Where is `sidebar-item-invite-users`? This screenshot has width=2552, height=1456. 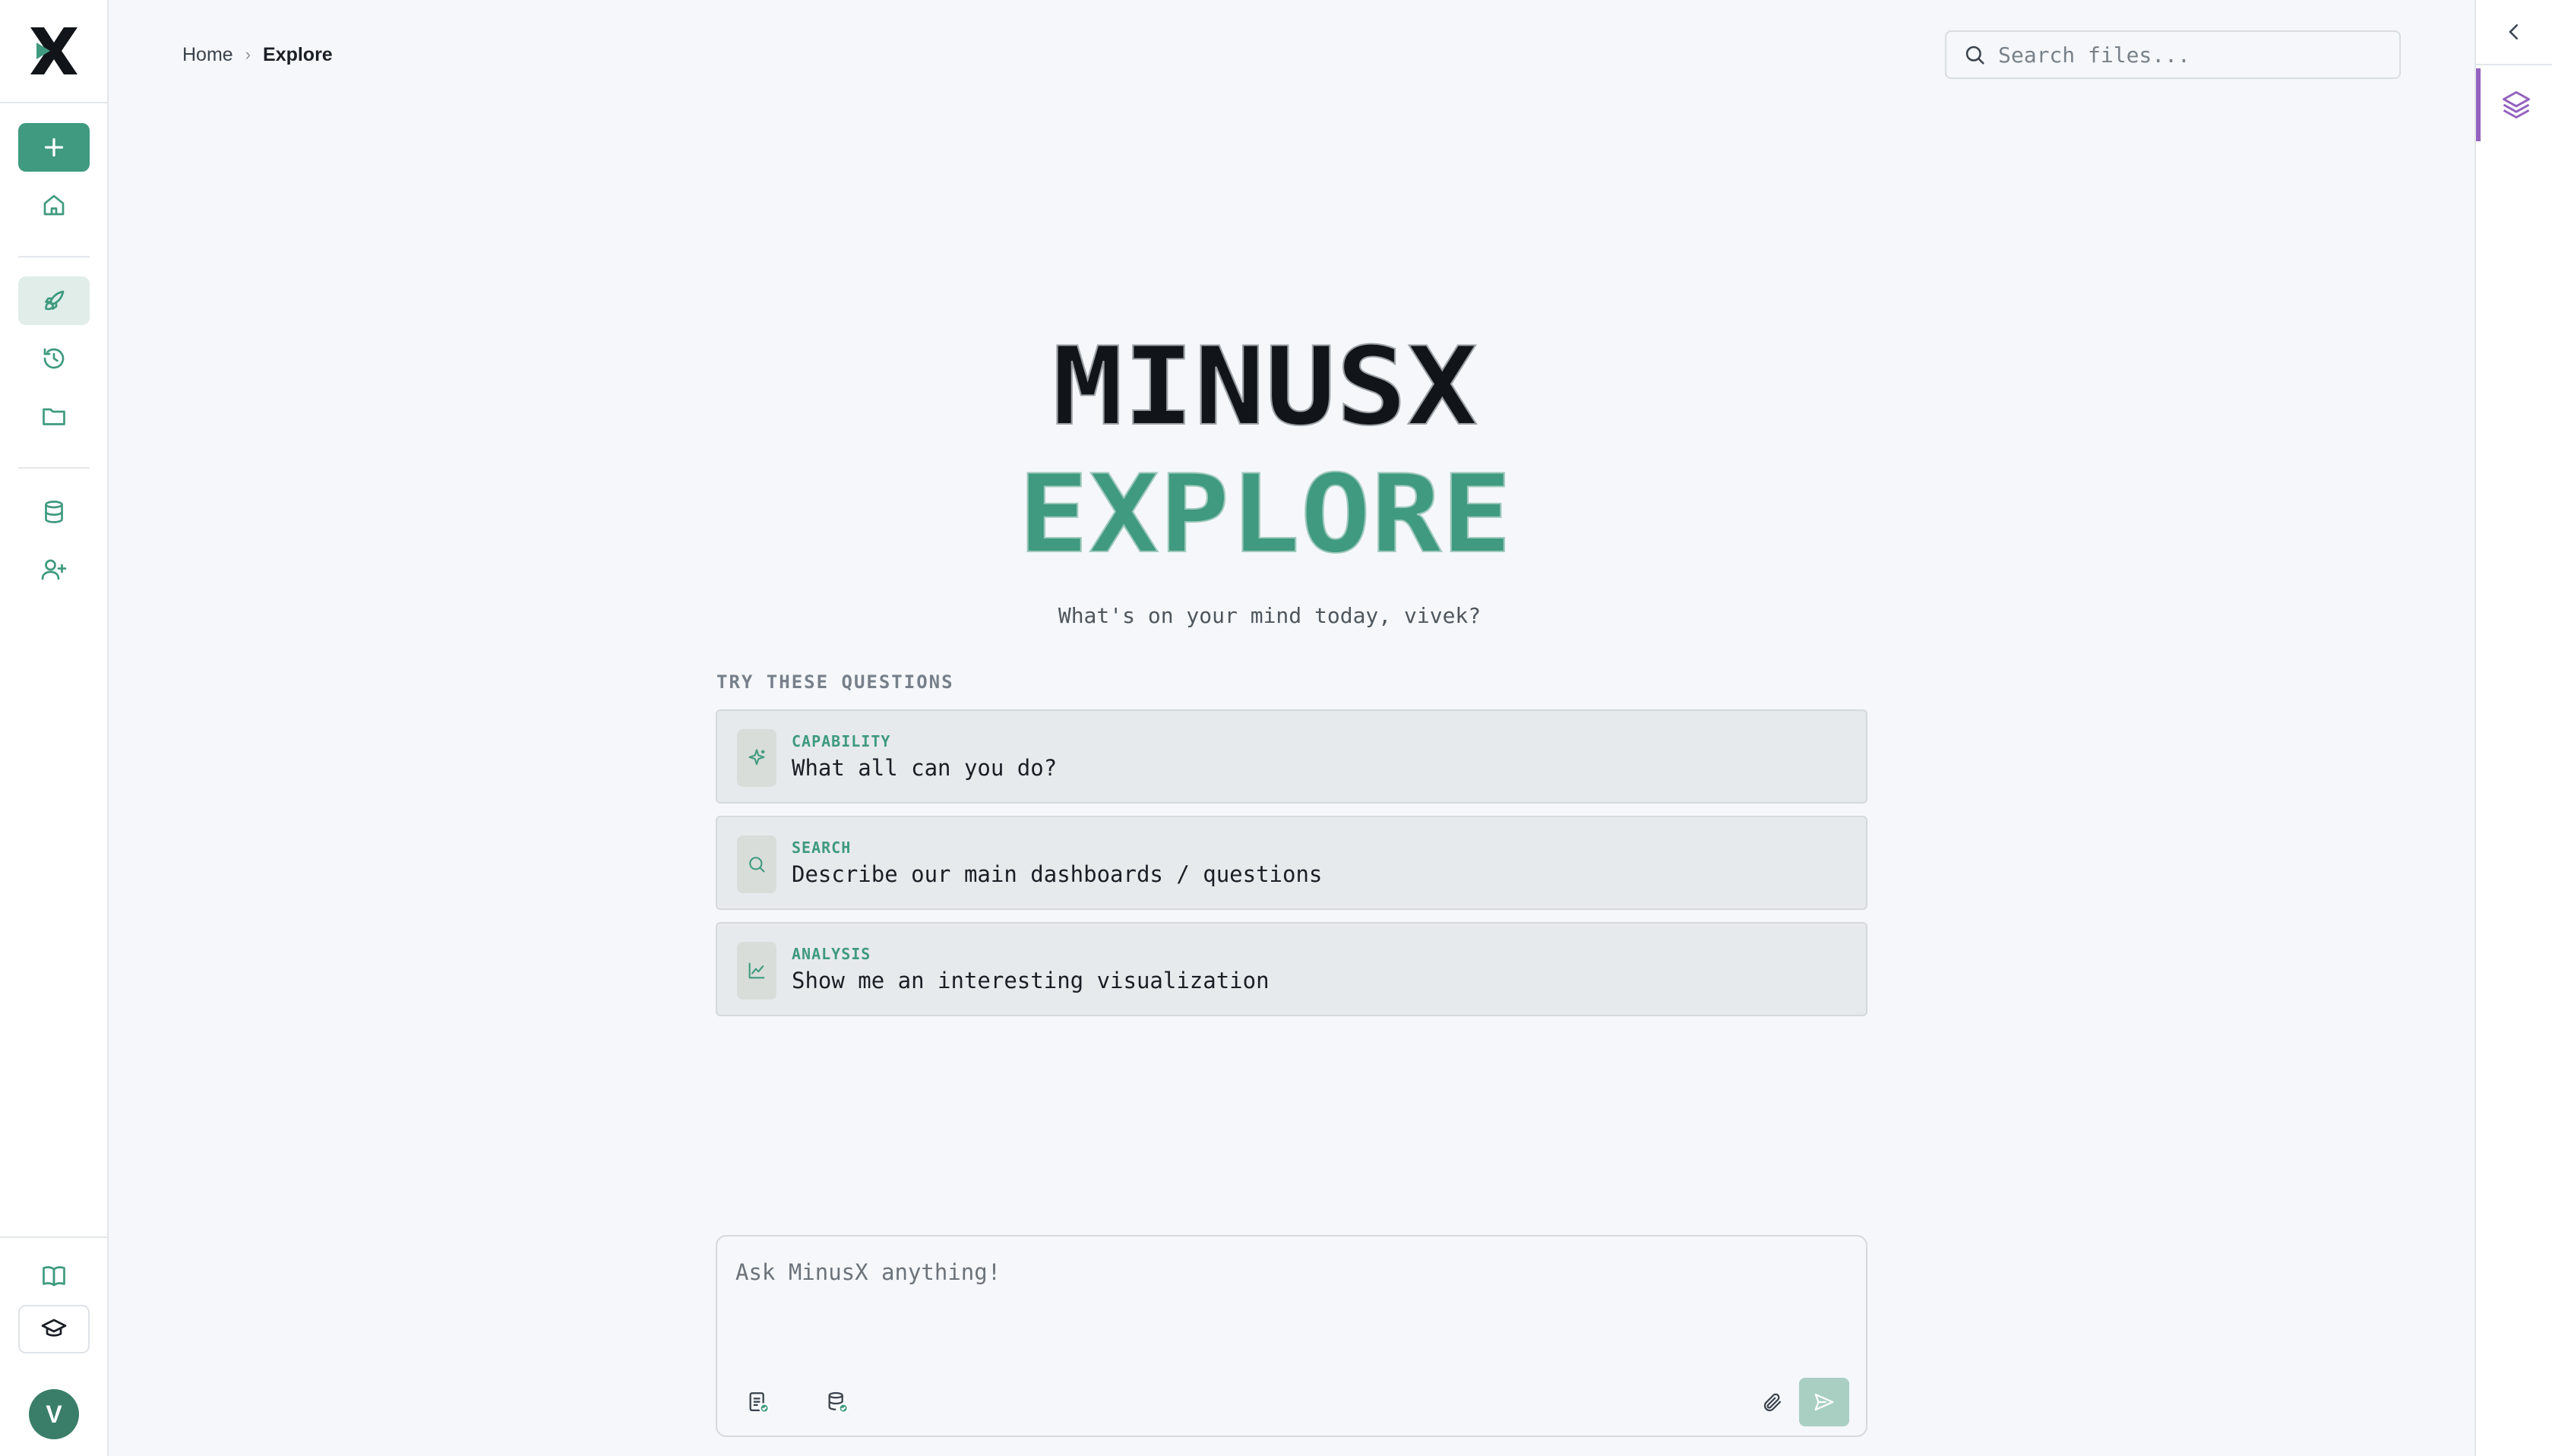 sidebar-item-invite-users is located at coordinates (54, 569).